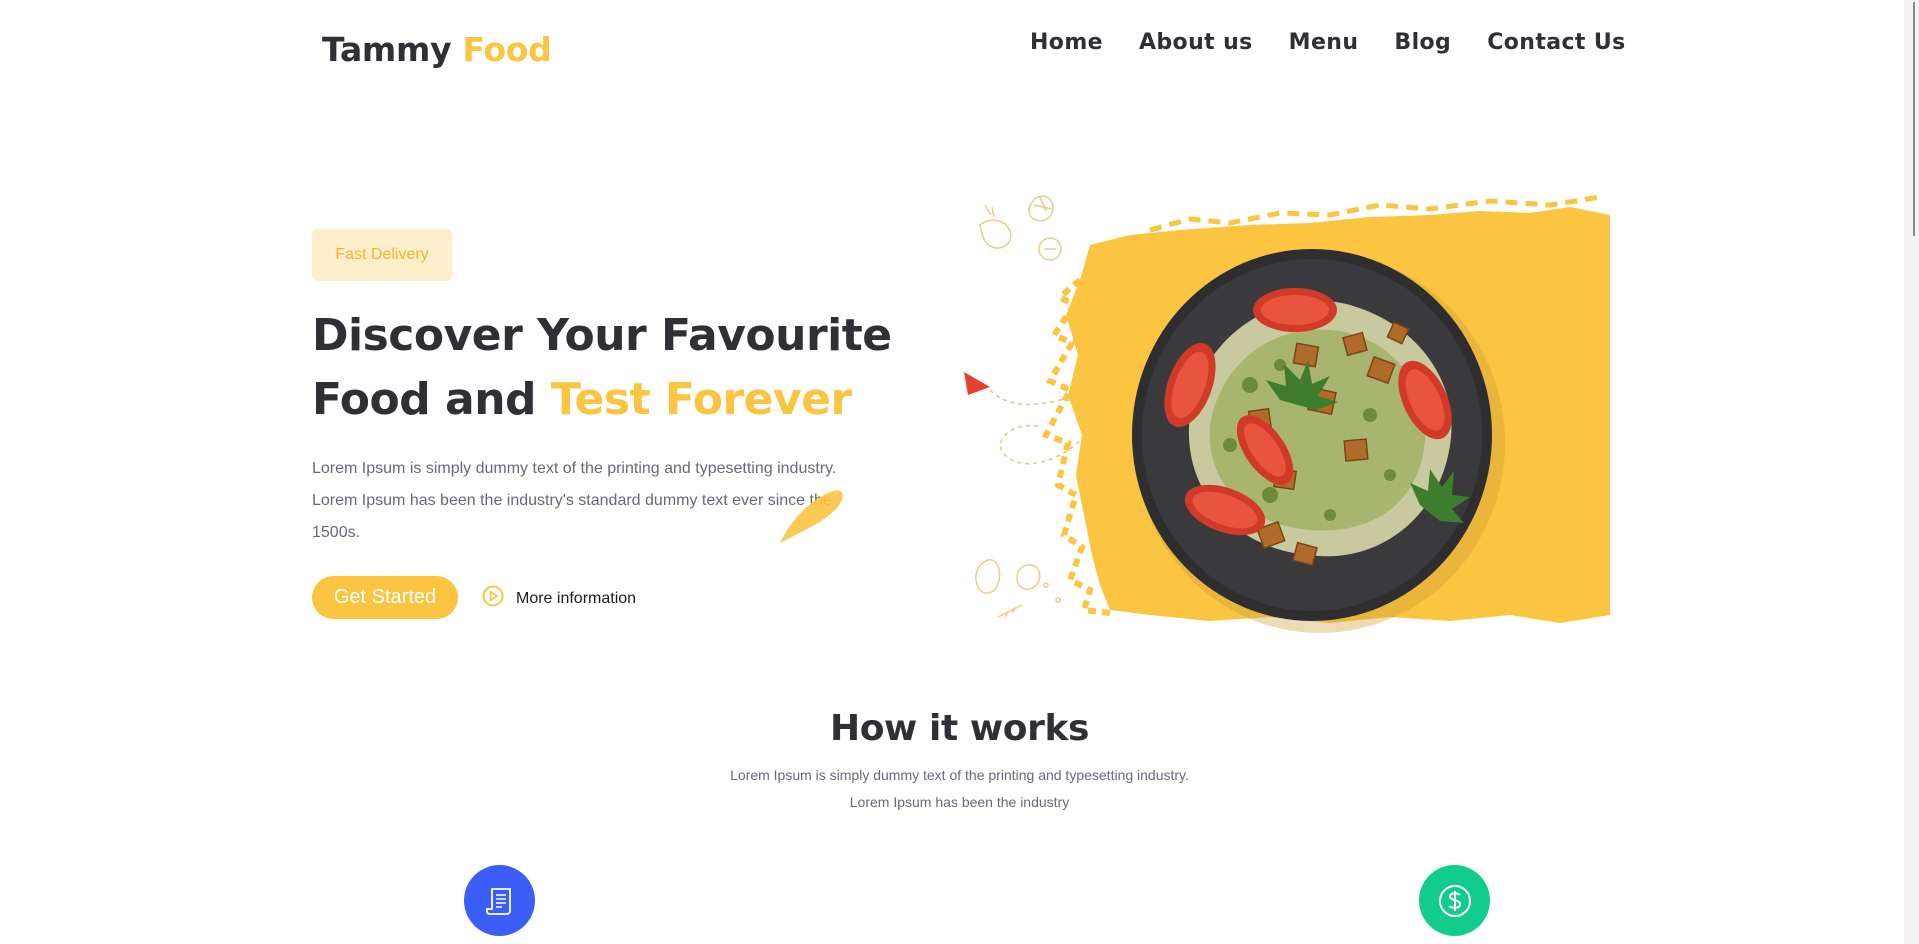  I want to click on headline-line-2: Food and, so click(424, 399).